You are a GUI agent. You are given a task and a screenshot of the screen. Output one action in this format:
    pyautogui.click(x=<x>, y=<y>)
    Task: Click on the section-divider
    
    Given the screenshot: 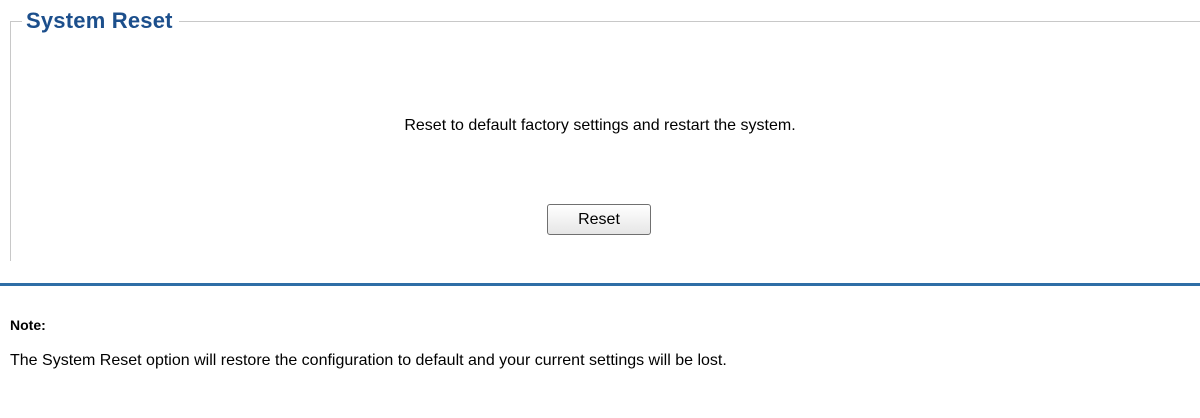 What is the action you would take?
    pyautogui.click(x=600, y=284)
    